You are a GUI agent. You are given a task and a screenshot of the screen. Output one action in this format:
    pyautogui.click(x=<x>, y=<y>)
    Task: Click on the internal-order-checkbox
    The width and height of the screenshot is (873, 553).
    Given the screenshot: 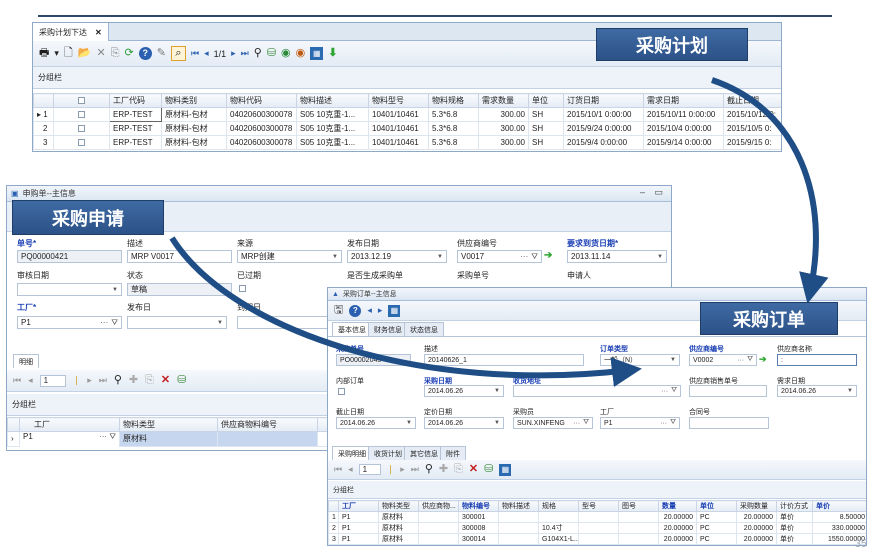 What is the action you would take?
    pyautogui.click(x=341, y=391)
    